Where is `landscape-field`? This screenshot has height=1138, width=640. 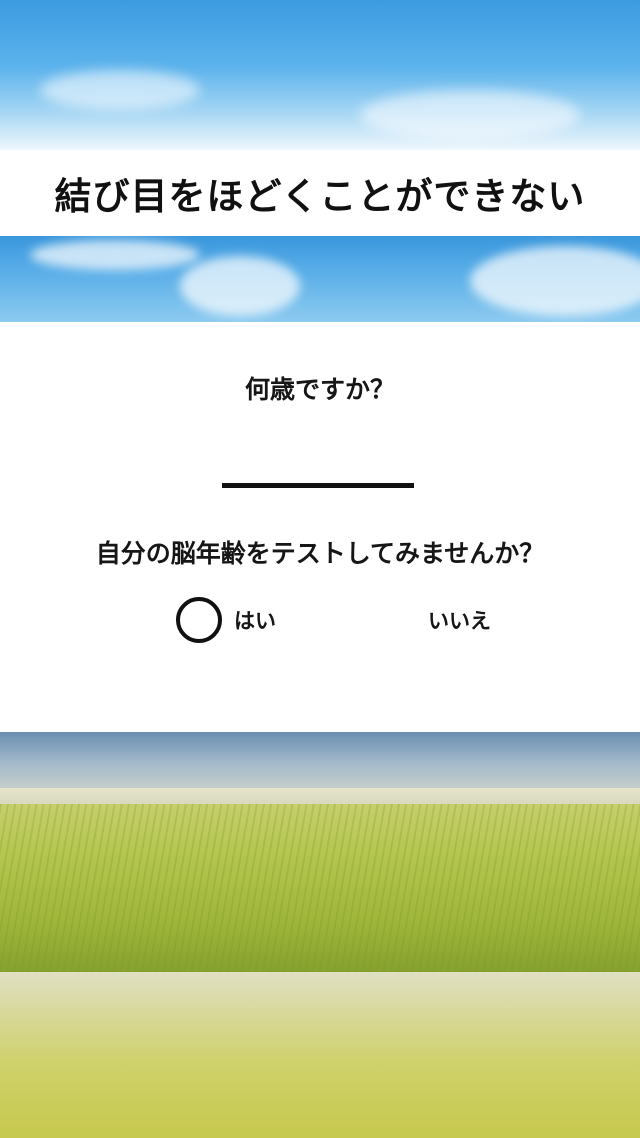 landscape-field is located at coordinates (320, 888).